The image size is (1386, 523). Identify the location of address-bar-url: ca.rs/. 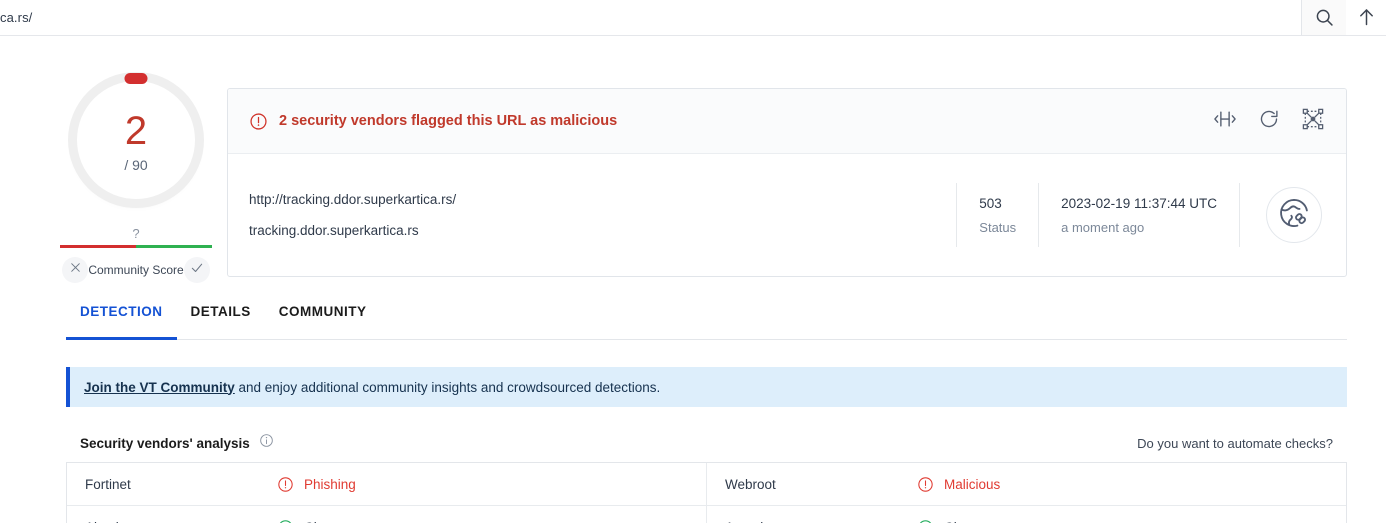
(16, 17).